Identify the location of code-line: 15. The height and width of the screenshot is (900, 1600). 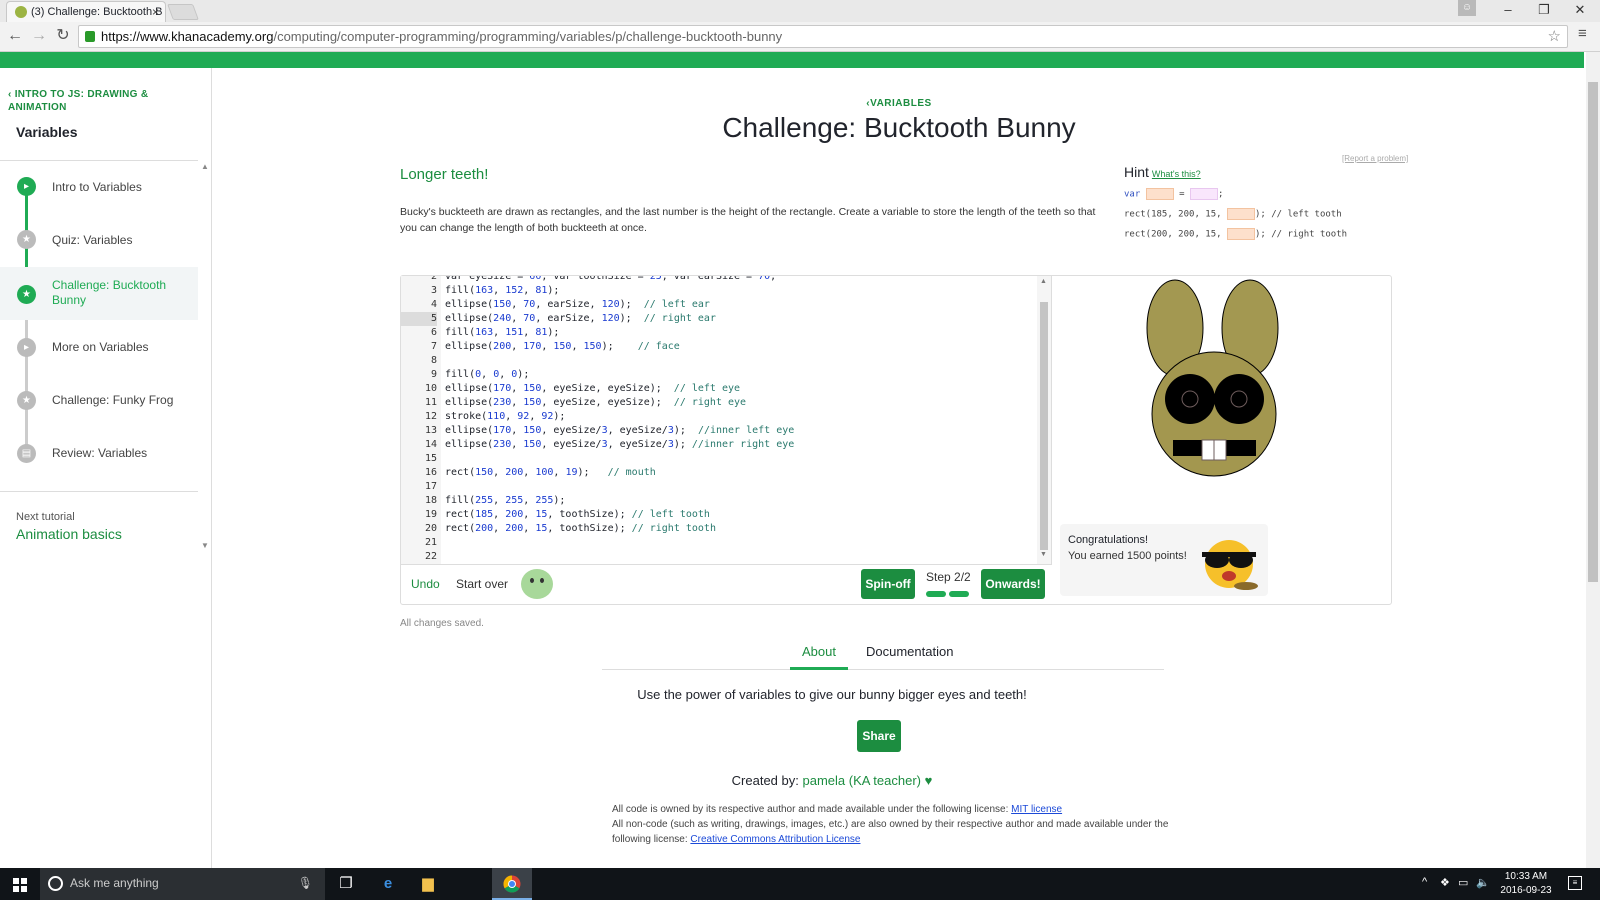
(721, 459).